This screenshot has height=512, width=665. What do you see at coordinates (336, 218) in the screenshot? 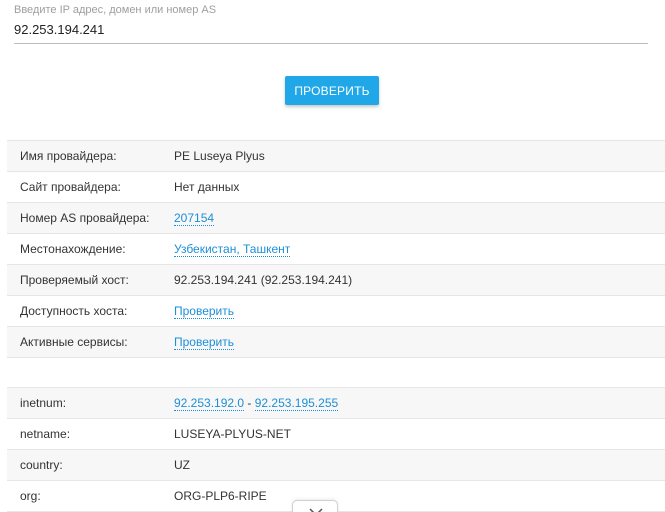
I see `table-row-as-number: Номер AS провайдера: 207154` at bounding box center [336, 218].